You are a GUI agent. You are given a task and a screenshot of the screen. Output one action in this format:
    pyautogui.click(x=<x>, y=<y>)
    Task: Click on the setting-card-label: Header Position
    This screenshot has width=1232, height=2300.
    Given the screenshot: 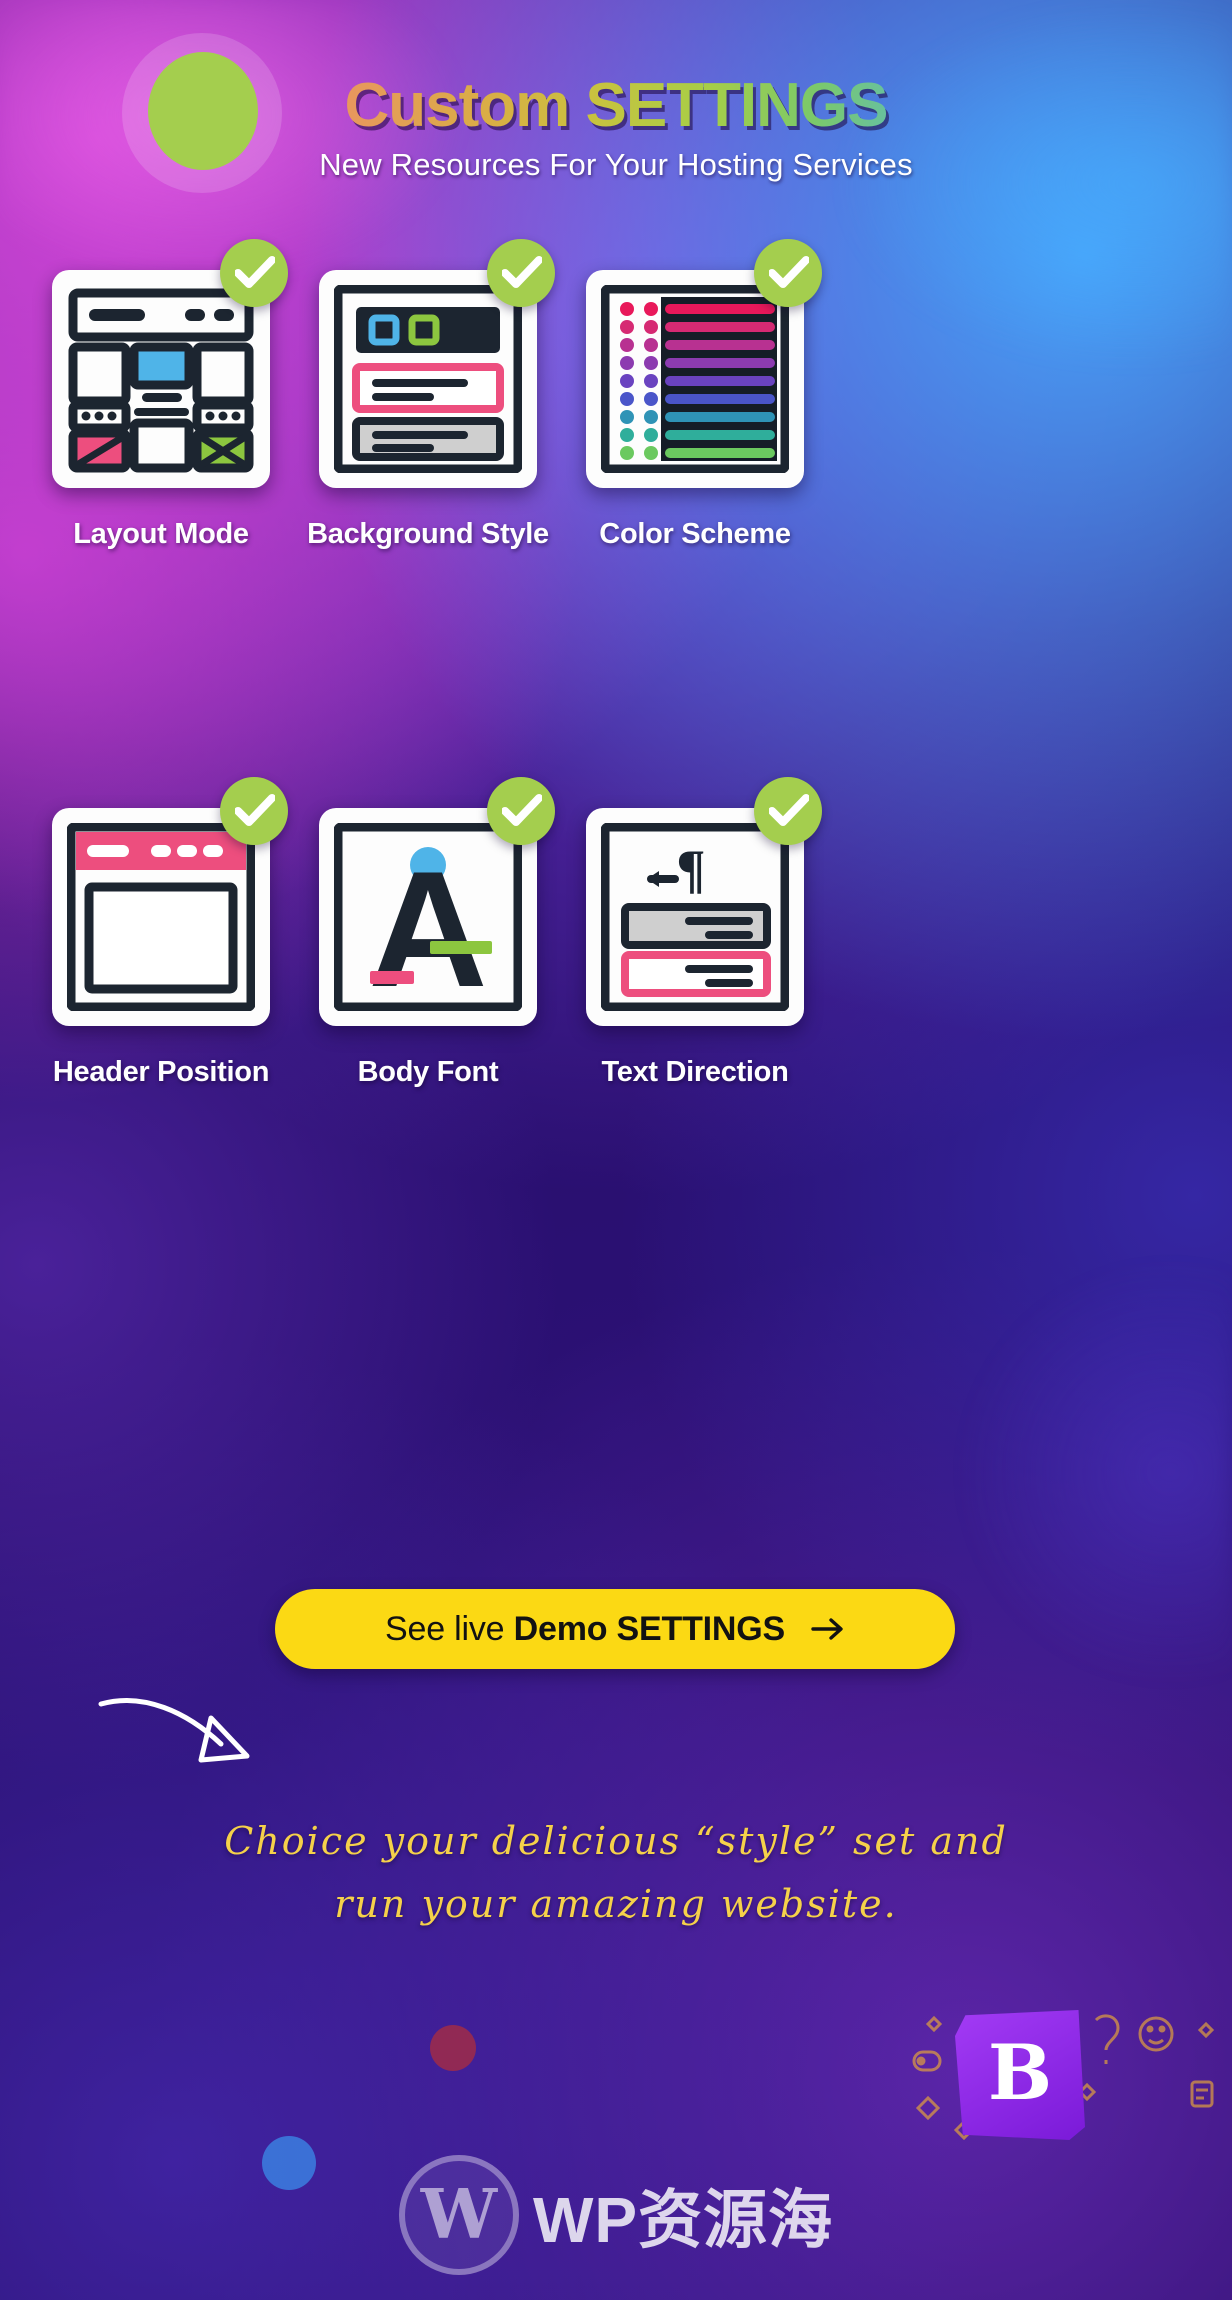 What is the action you would take?
    pyautogui.click(x=161, y=1072)
    